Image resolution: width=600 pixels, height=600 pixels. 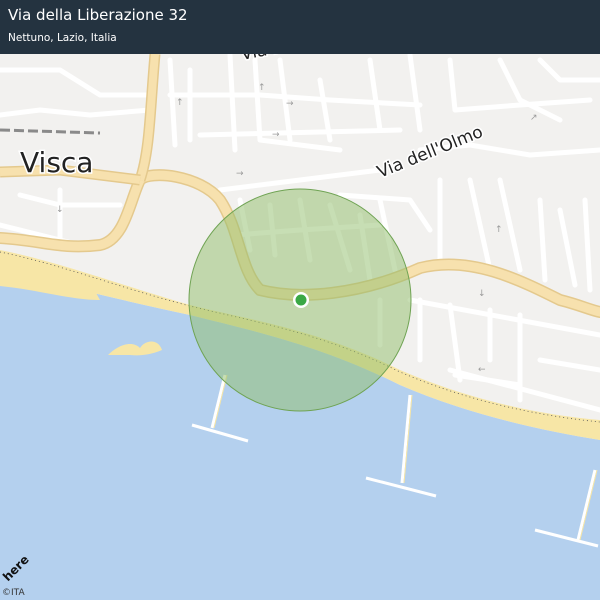 I want to click on address-subtitle: Nettuno, Lazio, Italia, so click(x=62, y=38).